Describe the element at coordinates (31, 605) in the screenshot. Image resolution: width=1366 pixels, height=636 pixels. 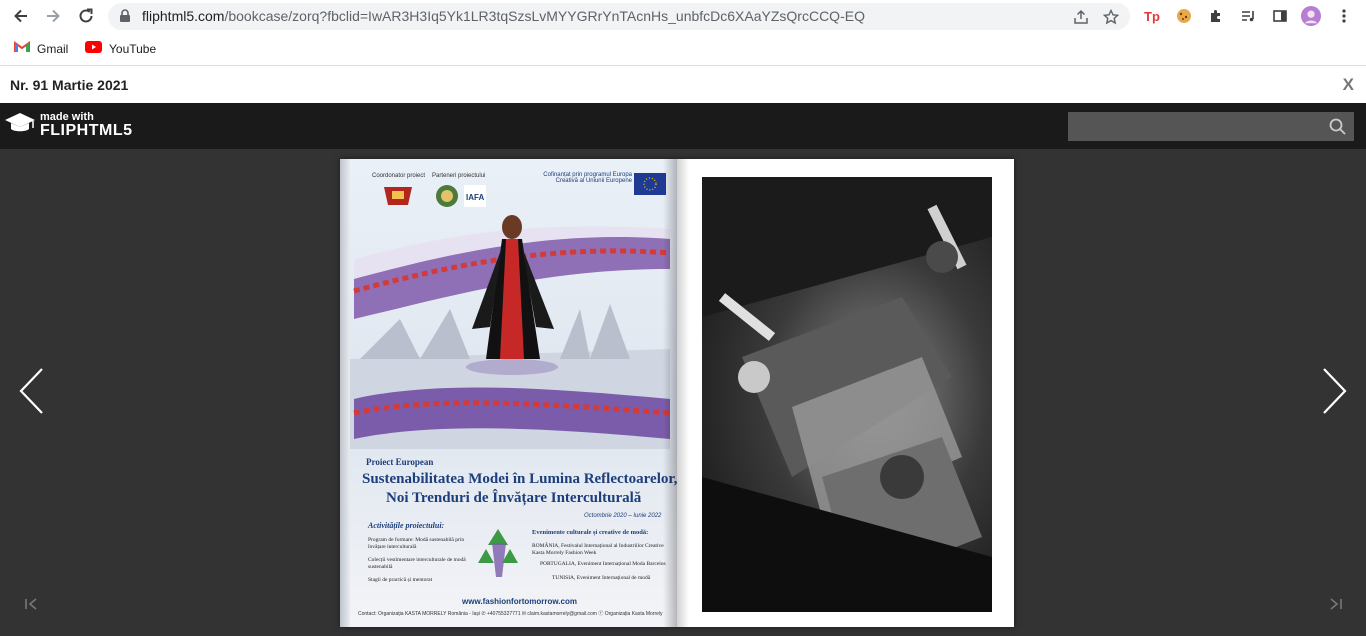
I see `first-page-icon` at that location.